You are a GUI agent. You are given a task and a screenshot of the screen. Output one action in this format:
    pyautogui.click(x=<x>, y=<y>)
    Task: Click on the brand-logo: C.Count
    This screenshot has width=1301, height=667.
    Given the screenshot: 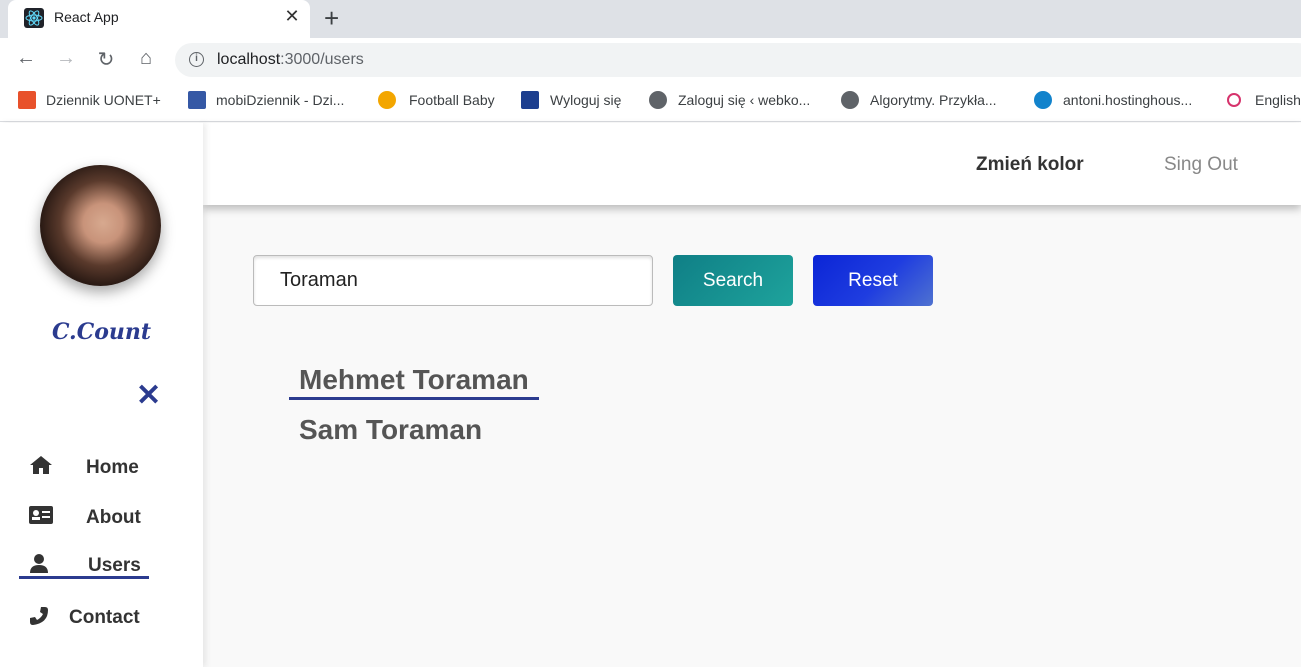 What is the action you would take?
    pyautogui.click(x=101, y=332)
    